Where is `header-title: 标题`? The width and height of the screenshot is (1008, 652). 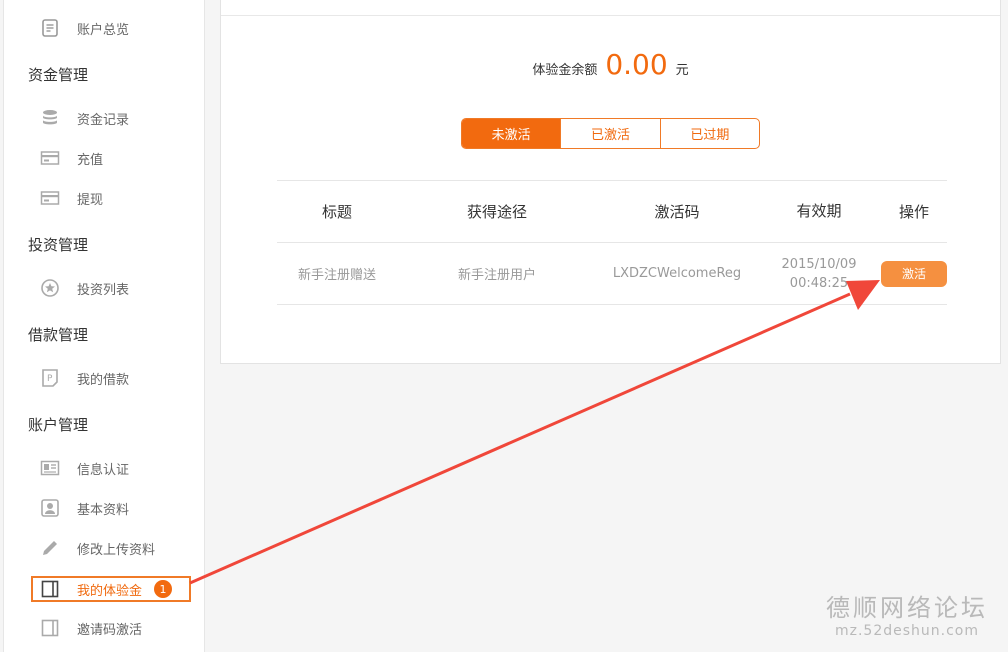
header-title: 标题 is located at coordinates (336, 212).